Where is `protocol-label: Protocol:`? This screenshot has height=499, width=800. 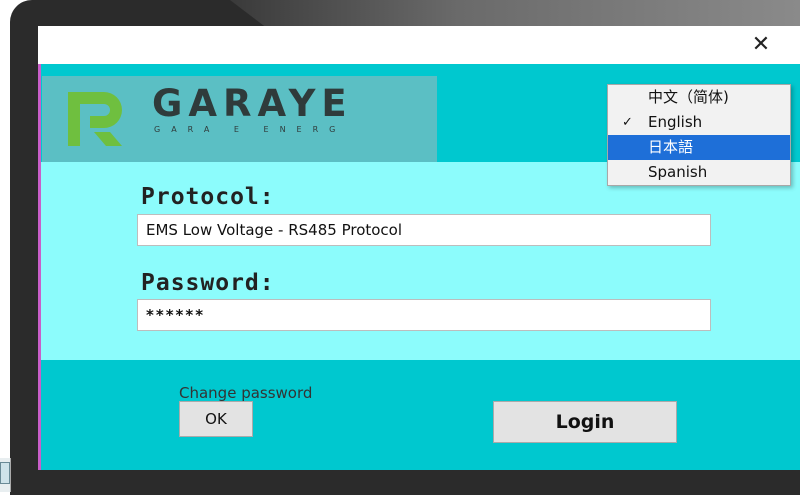
protocol-label: Protocol: is located at coordinates (208, 197).